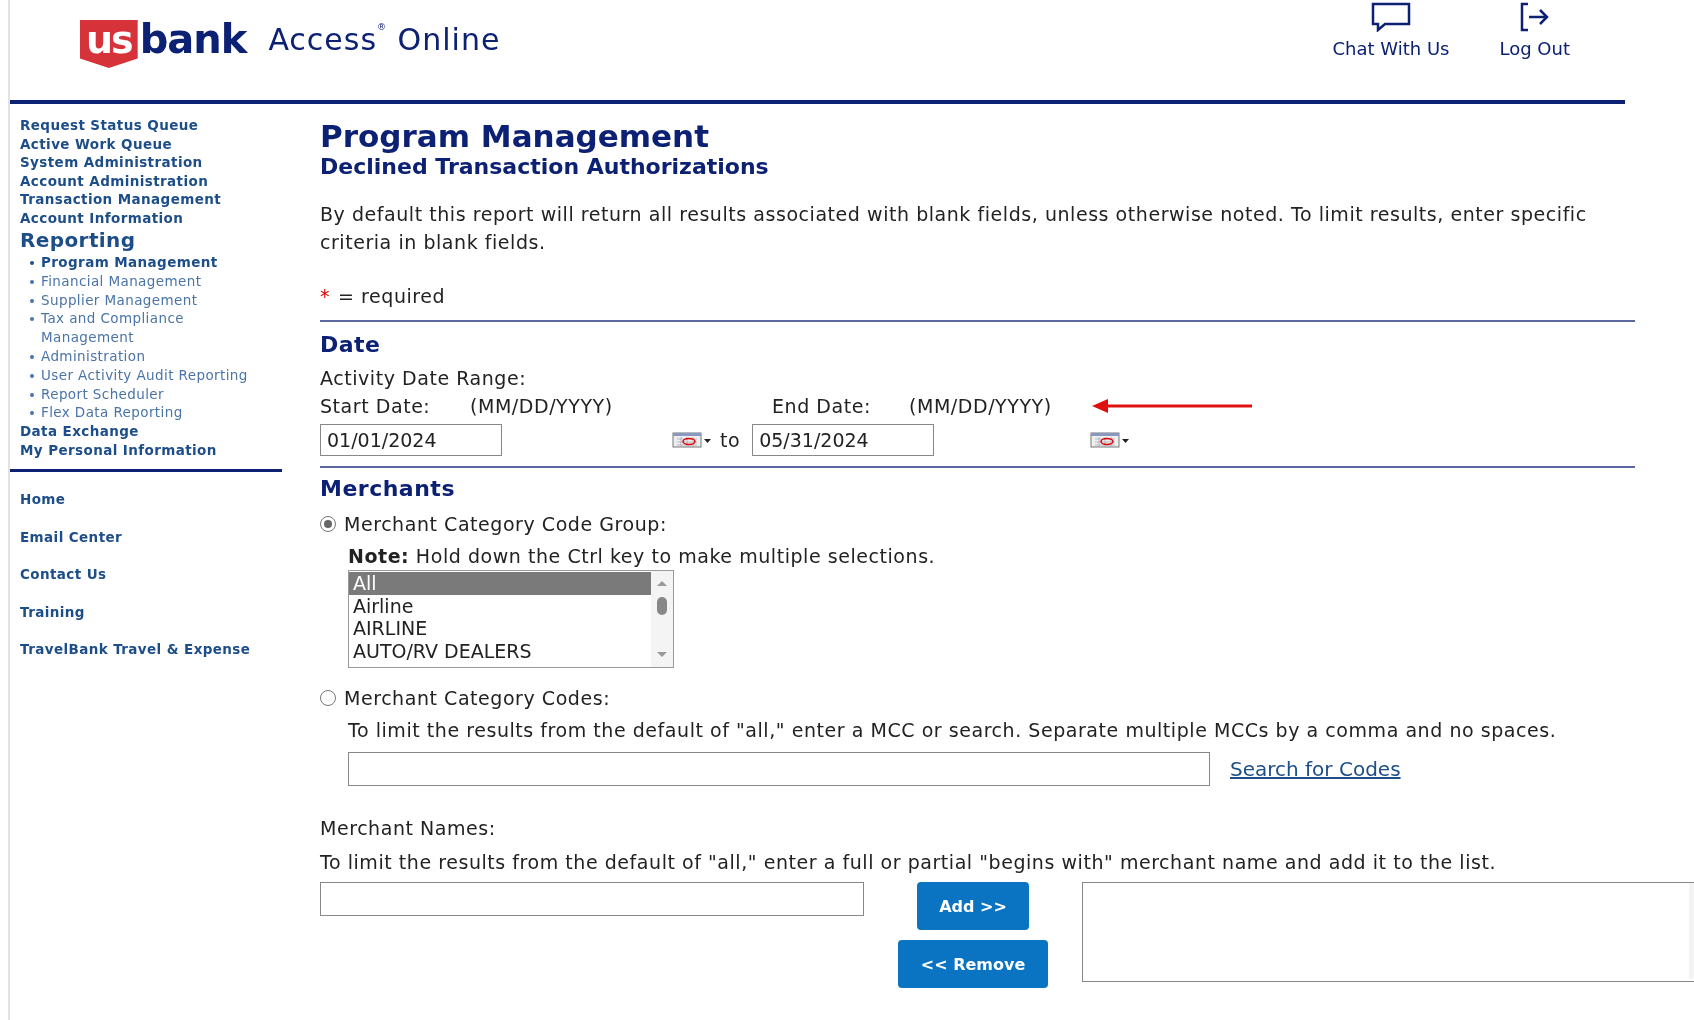 This screenshot has width=1694, height=1020. What do you see at coordinates (155, 199) in the screenshot?
I see `nav-item: Transaction Management` at bounding box center [155, 199].